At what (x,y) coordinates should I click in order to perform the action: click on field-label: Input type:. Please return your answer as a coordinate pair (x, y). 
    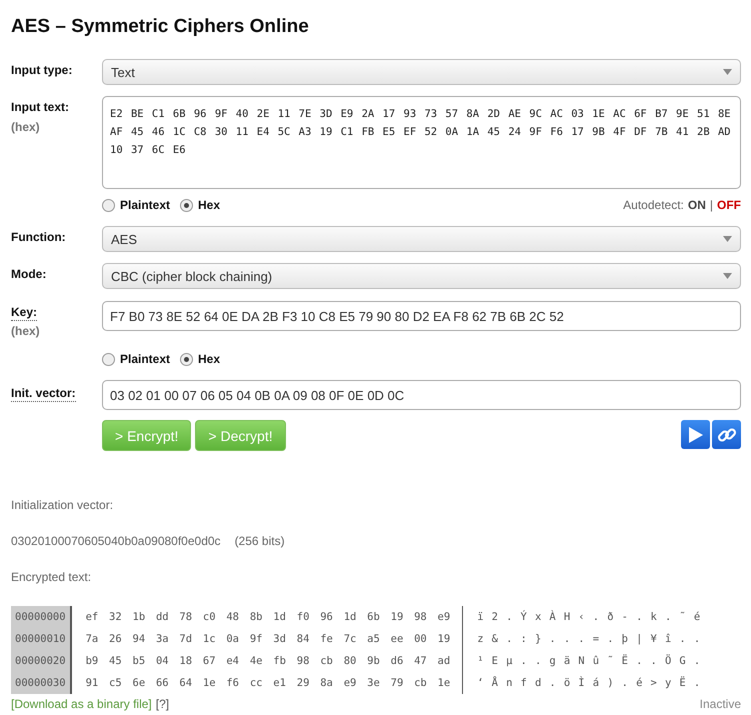
    Looking at the image, I should click on (42, 70).